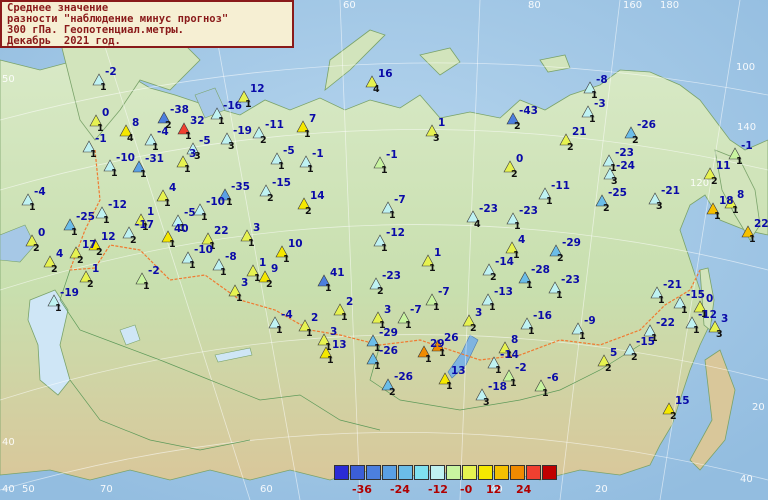 The image size is (768, 500). Describe the element at coordinates (154, 271) in the screenshot. I see `station-value: -2` at that location.